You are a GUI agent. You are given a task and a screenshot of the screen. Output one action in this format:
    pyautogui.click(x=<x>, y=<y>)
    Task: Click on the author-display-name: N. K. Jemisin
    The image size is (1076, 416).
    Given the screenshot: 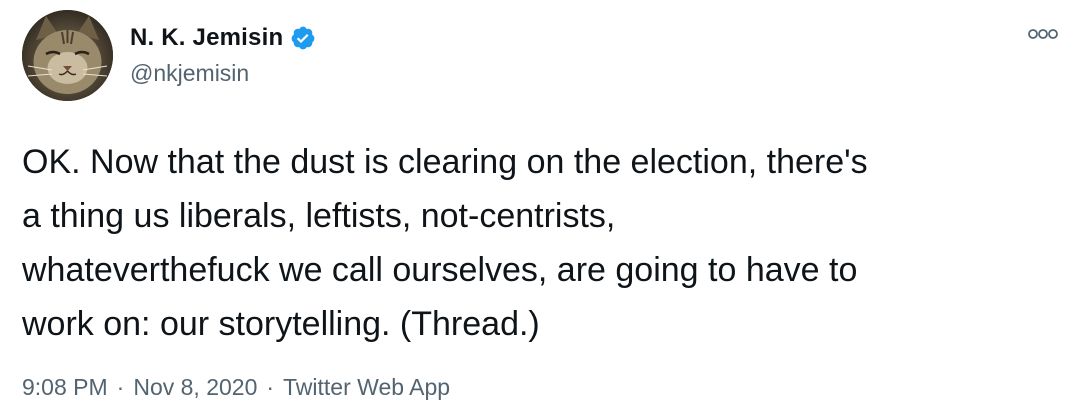 What is the action you would take?
    pyautogui.click(x=206, y=38)
    